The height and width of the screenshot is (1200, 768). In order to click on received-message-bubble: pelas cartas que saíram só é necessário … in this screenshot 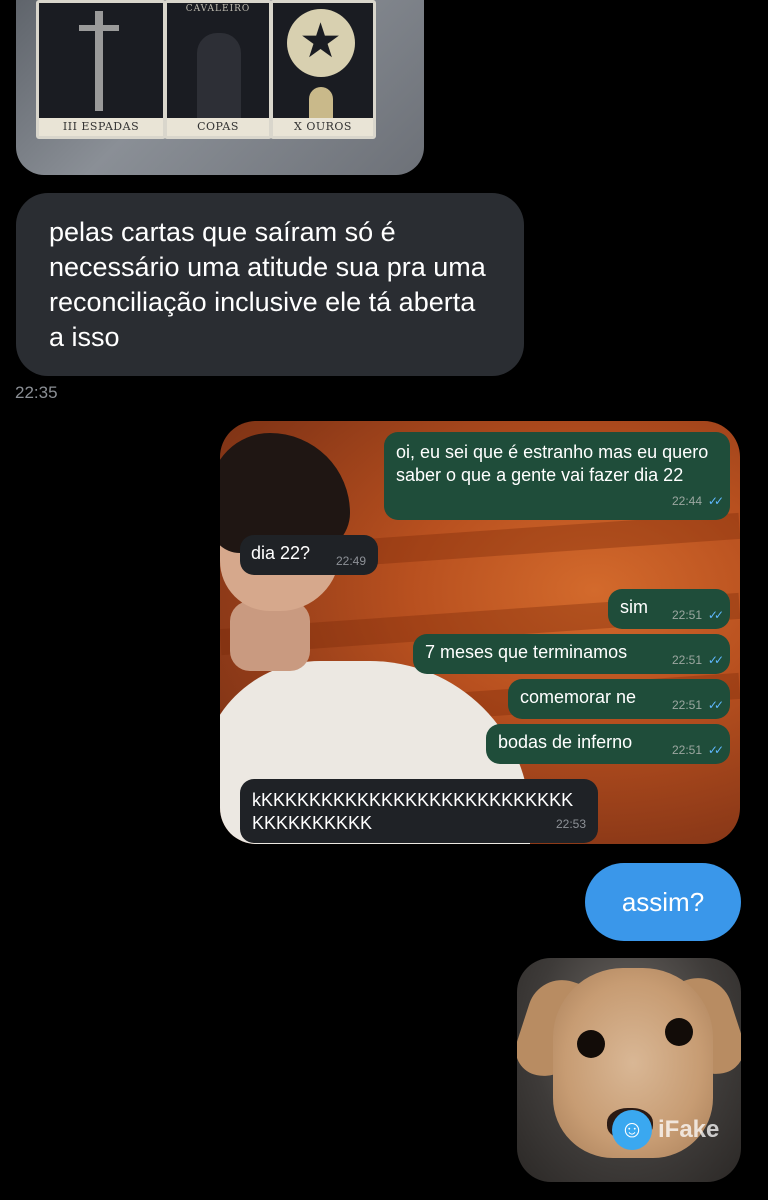, I will do `click(270, 284)`.